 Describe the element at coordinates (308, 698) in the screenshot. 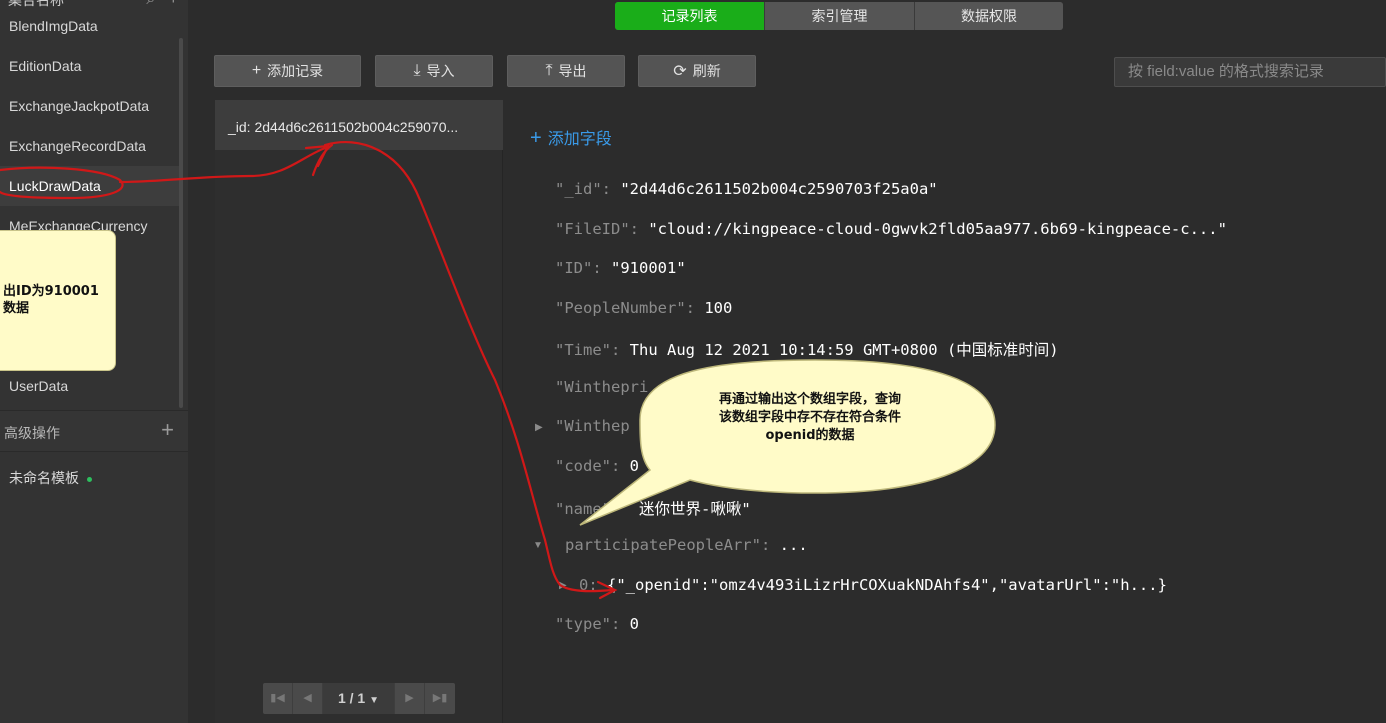

I see `prev-page-button: ◀` at that location.